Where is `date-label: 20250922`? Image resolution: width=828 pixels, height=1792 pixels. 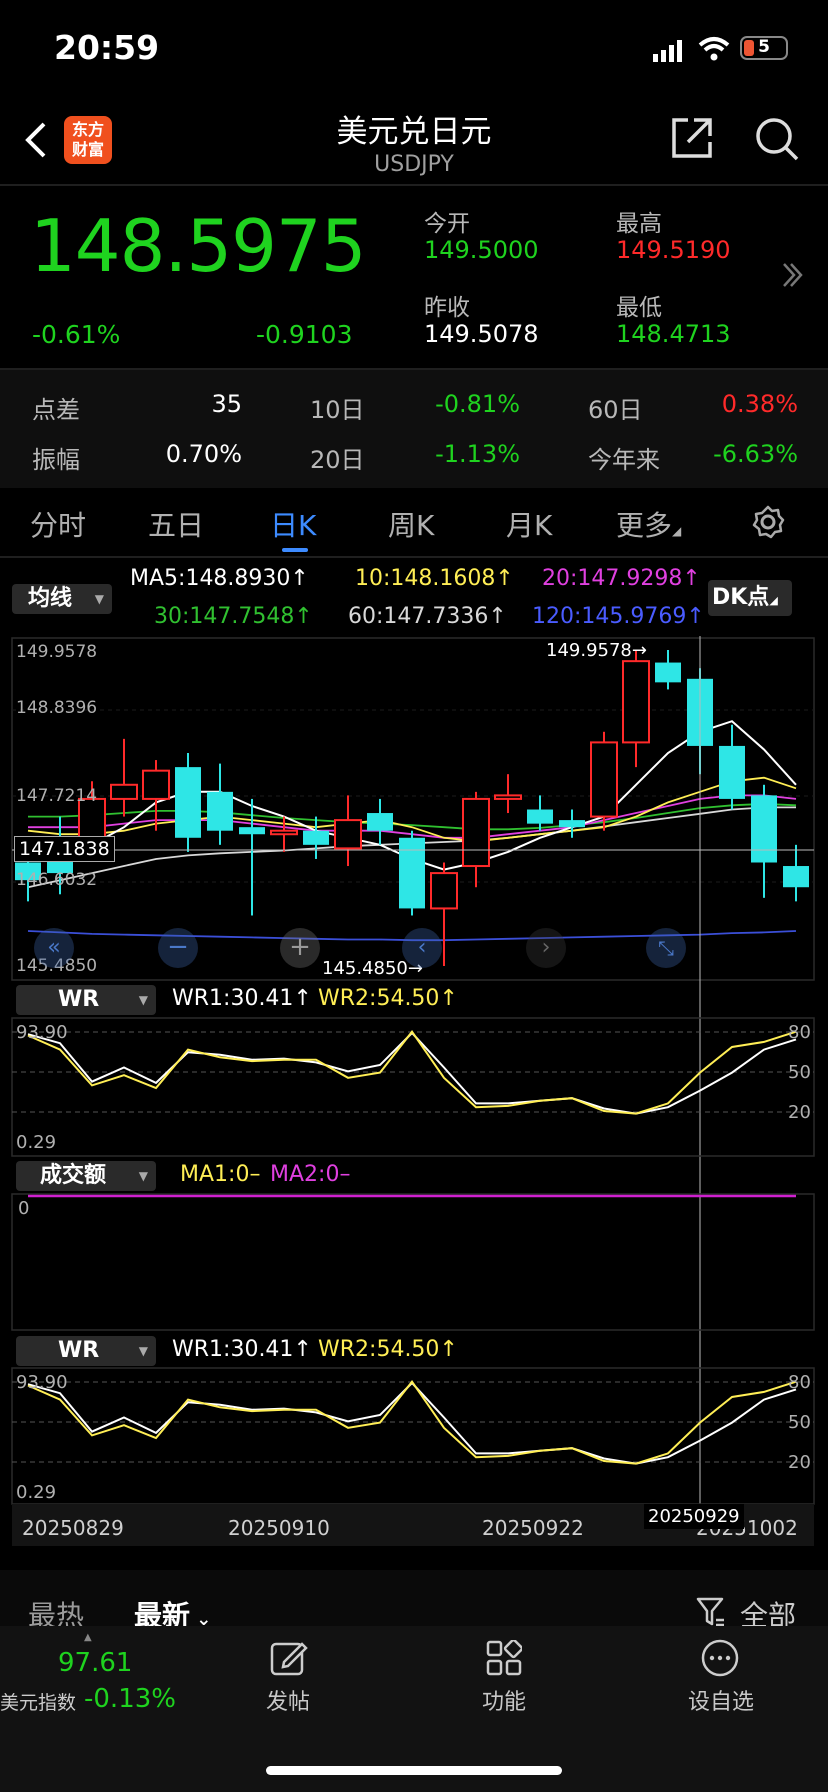
date-label: 20250922 is located at coordinates (533, 1528).